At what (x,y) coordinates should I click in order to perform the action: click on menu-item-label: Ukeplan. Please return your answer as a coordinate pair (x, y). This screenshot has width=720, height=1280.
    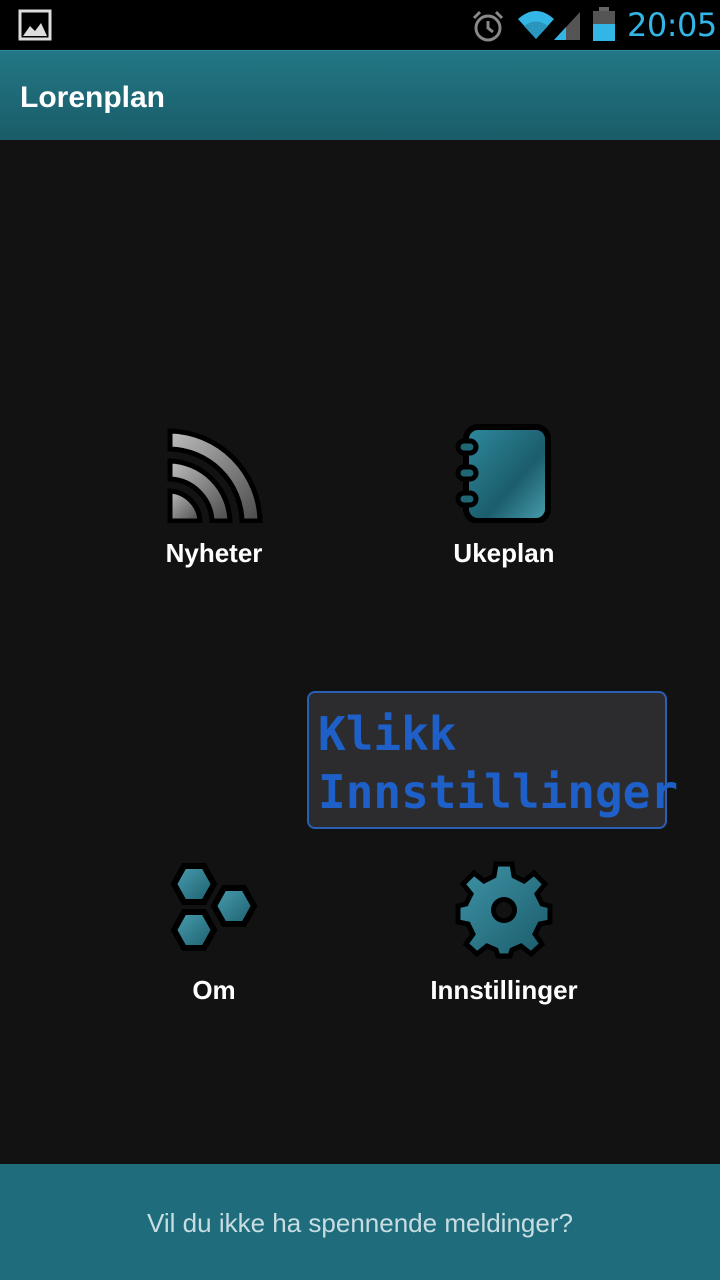
    Looking at the image, I should click on (504, 553).